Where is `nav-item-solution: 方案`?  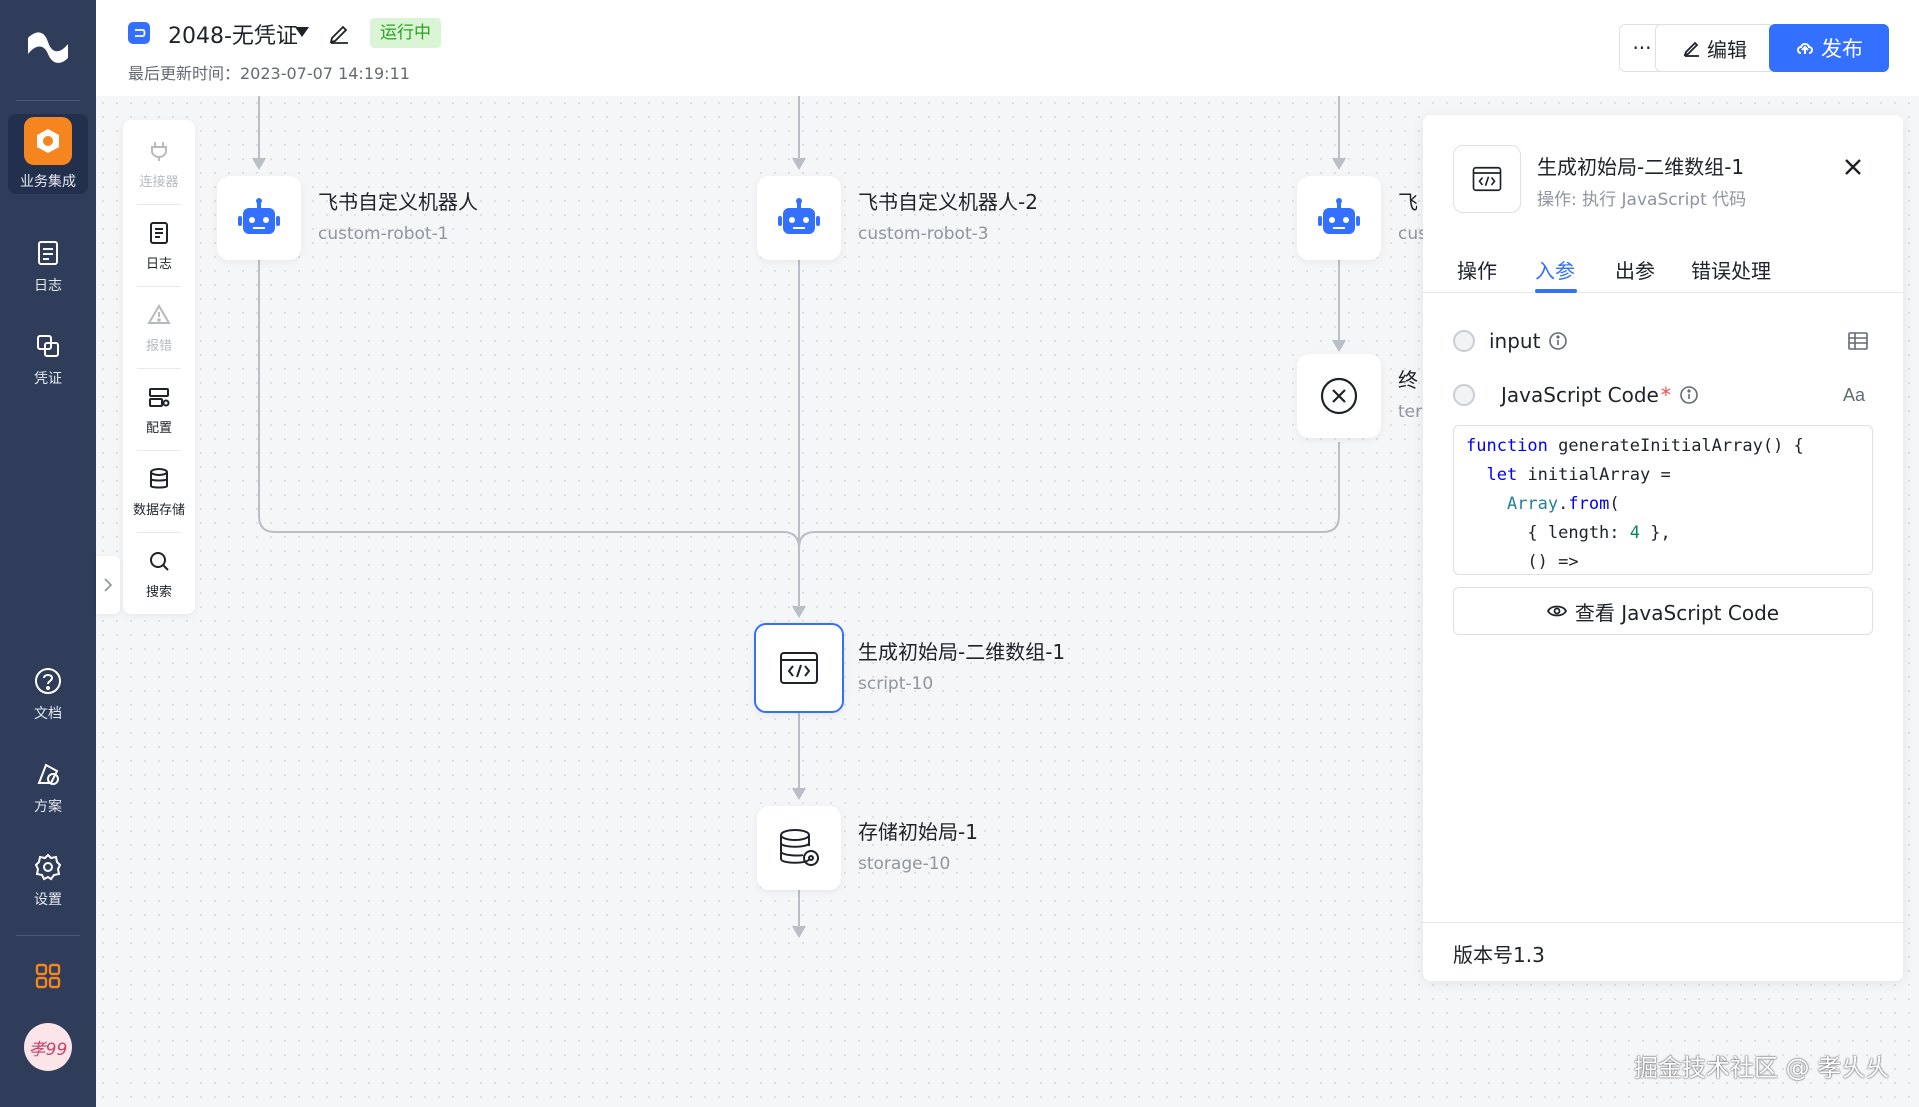
nav-item-solution: 方案 is located at coordinates (48, 787).